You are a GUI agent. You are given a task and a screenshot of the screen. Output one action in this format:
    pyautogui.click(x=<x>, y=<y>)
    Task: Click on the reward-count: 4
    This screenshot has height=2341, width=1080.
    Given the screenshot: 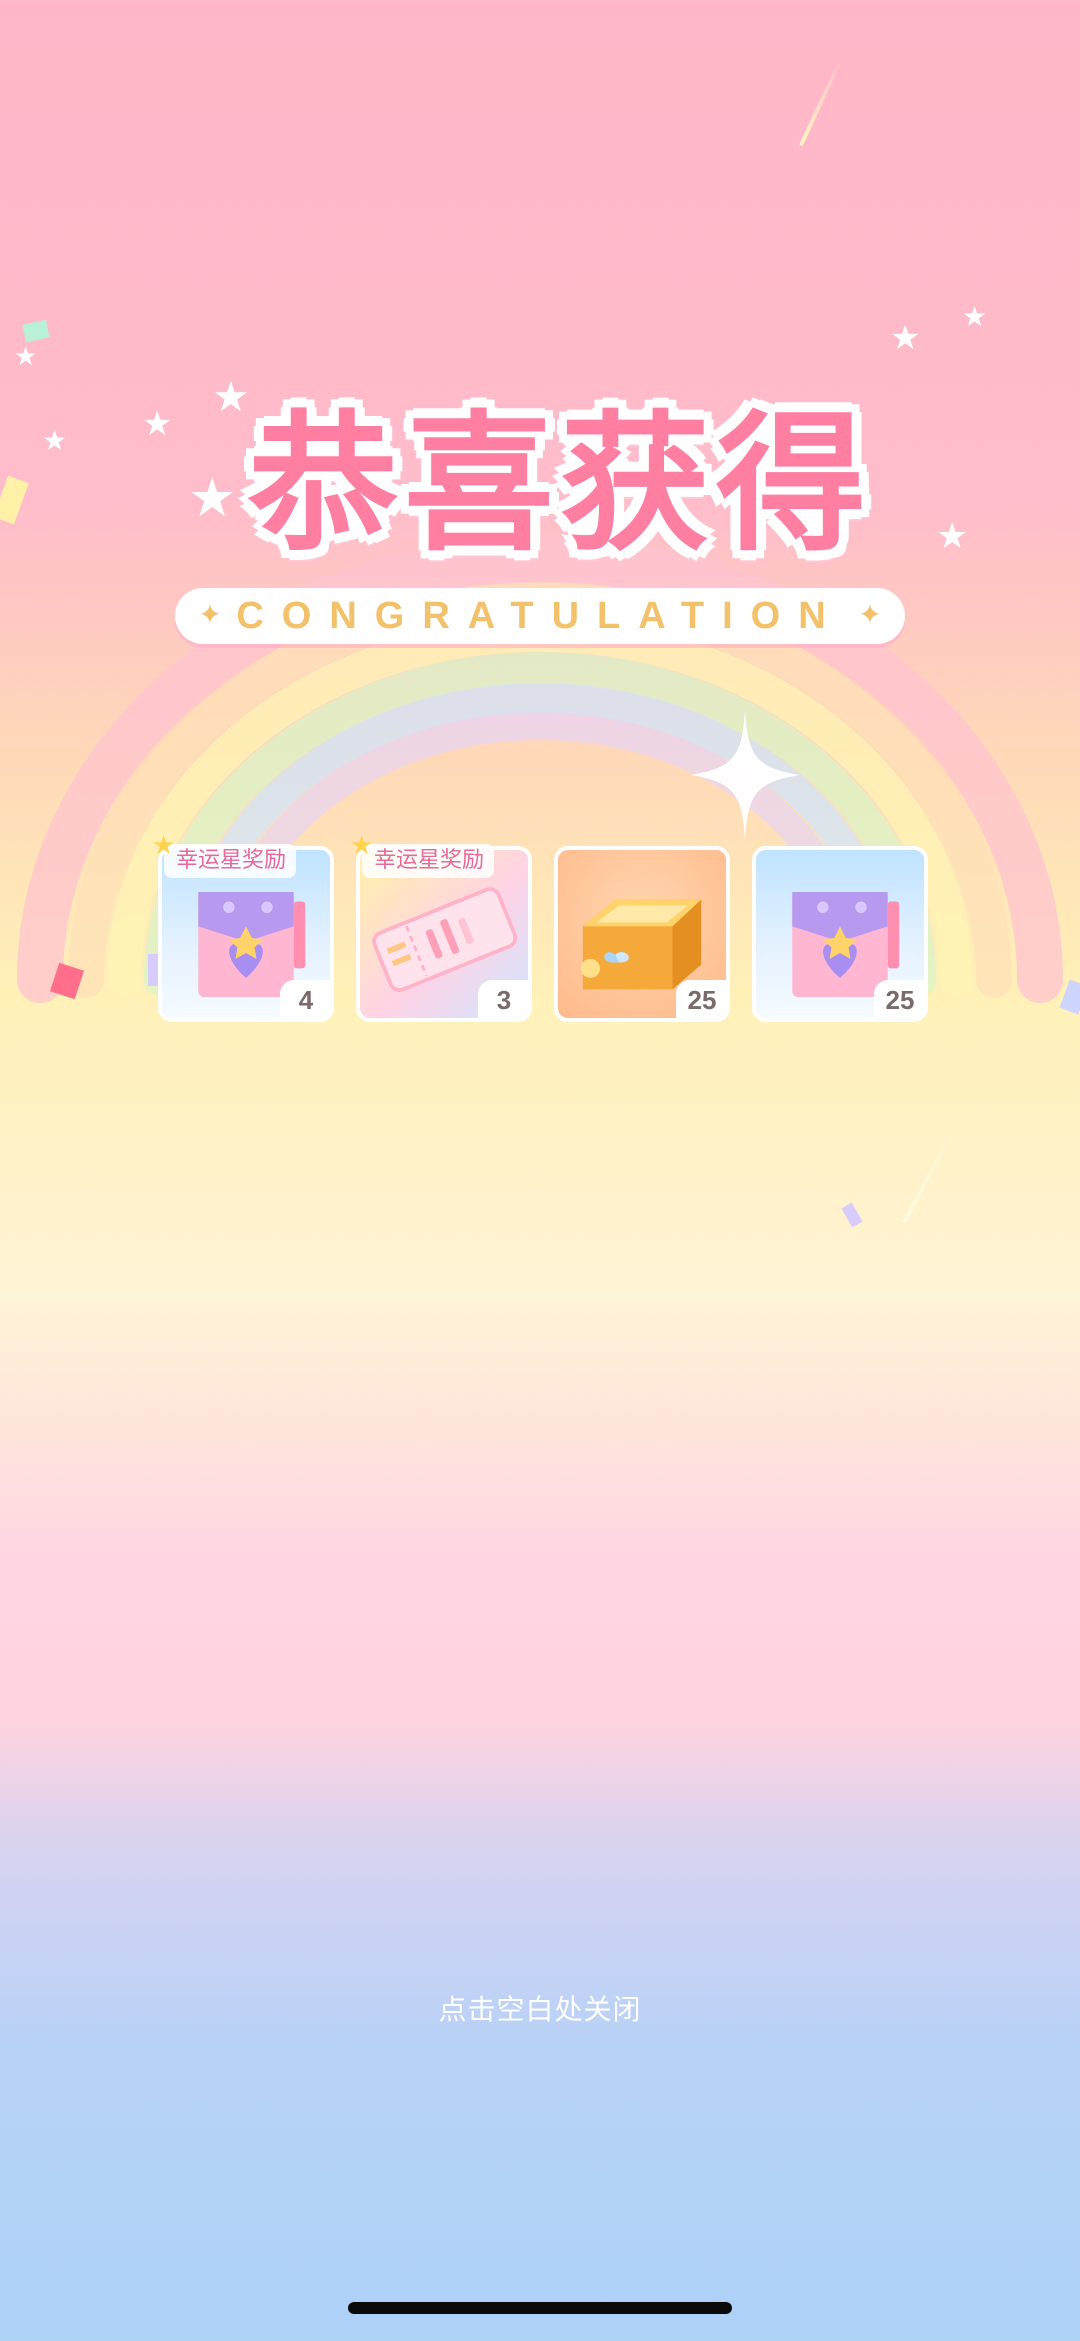 What is the action you would take?
    pyautogui.click(x=306, y=1000)
    